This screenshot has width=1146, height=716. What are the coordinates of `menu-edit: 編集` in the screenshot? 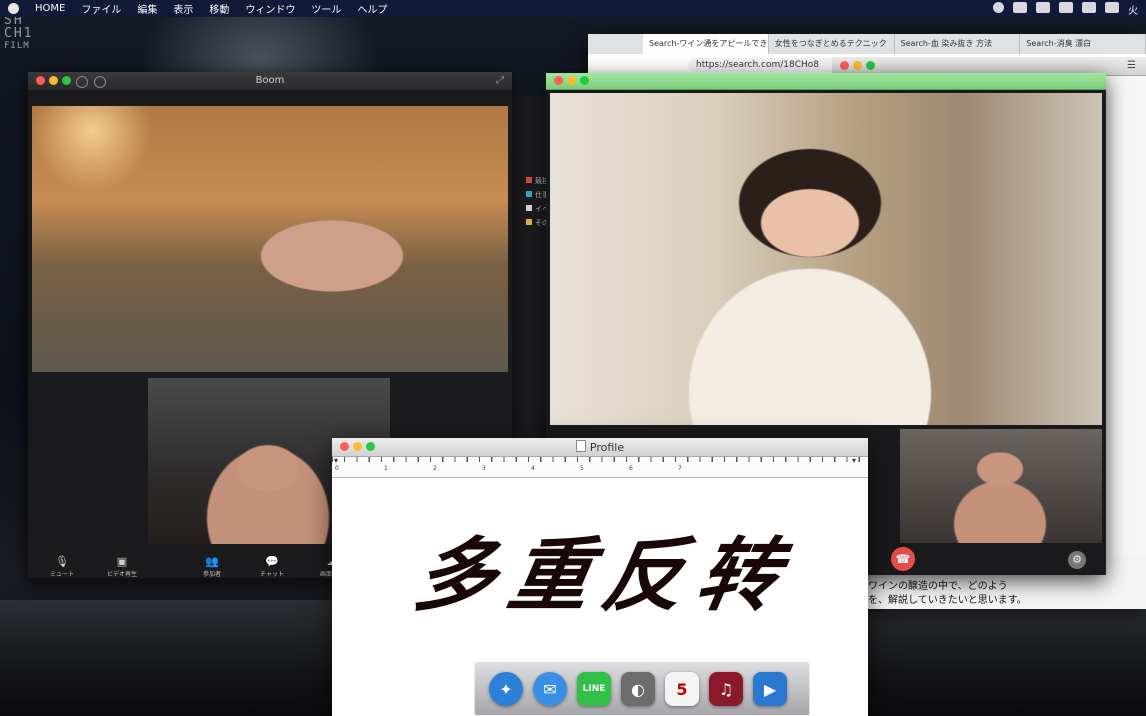 It's located at (147, 8).